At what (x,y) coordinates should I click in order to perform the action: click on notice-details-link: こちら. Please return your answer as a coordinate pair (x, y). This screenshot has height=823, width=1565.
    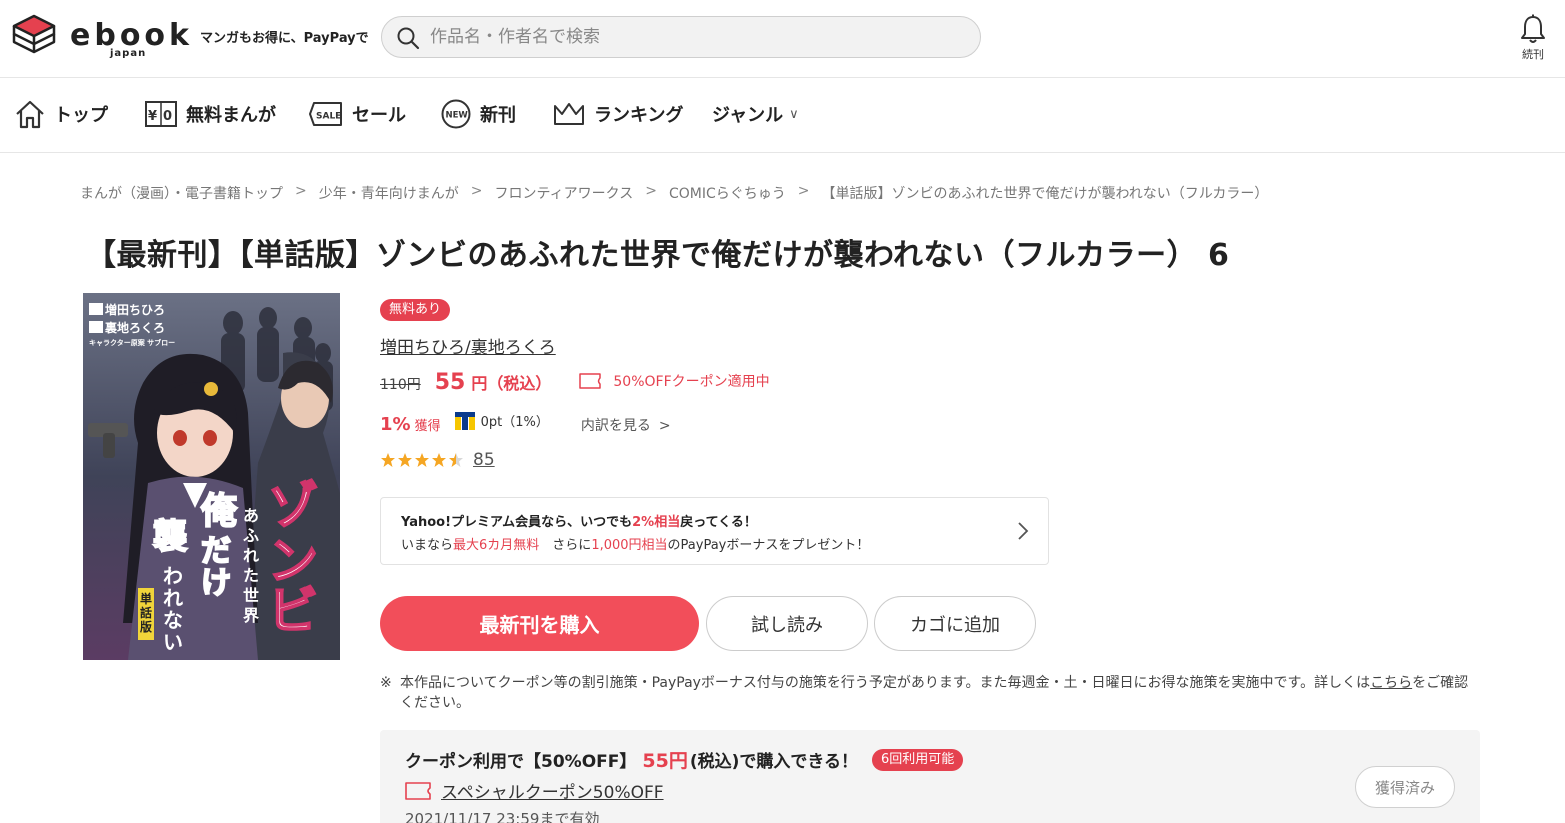
    Looking at the image, I should click on (1391, 683).